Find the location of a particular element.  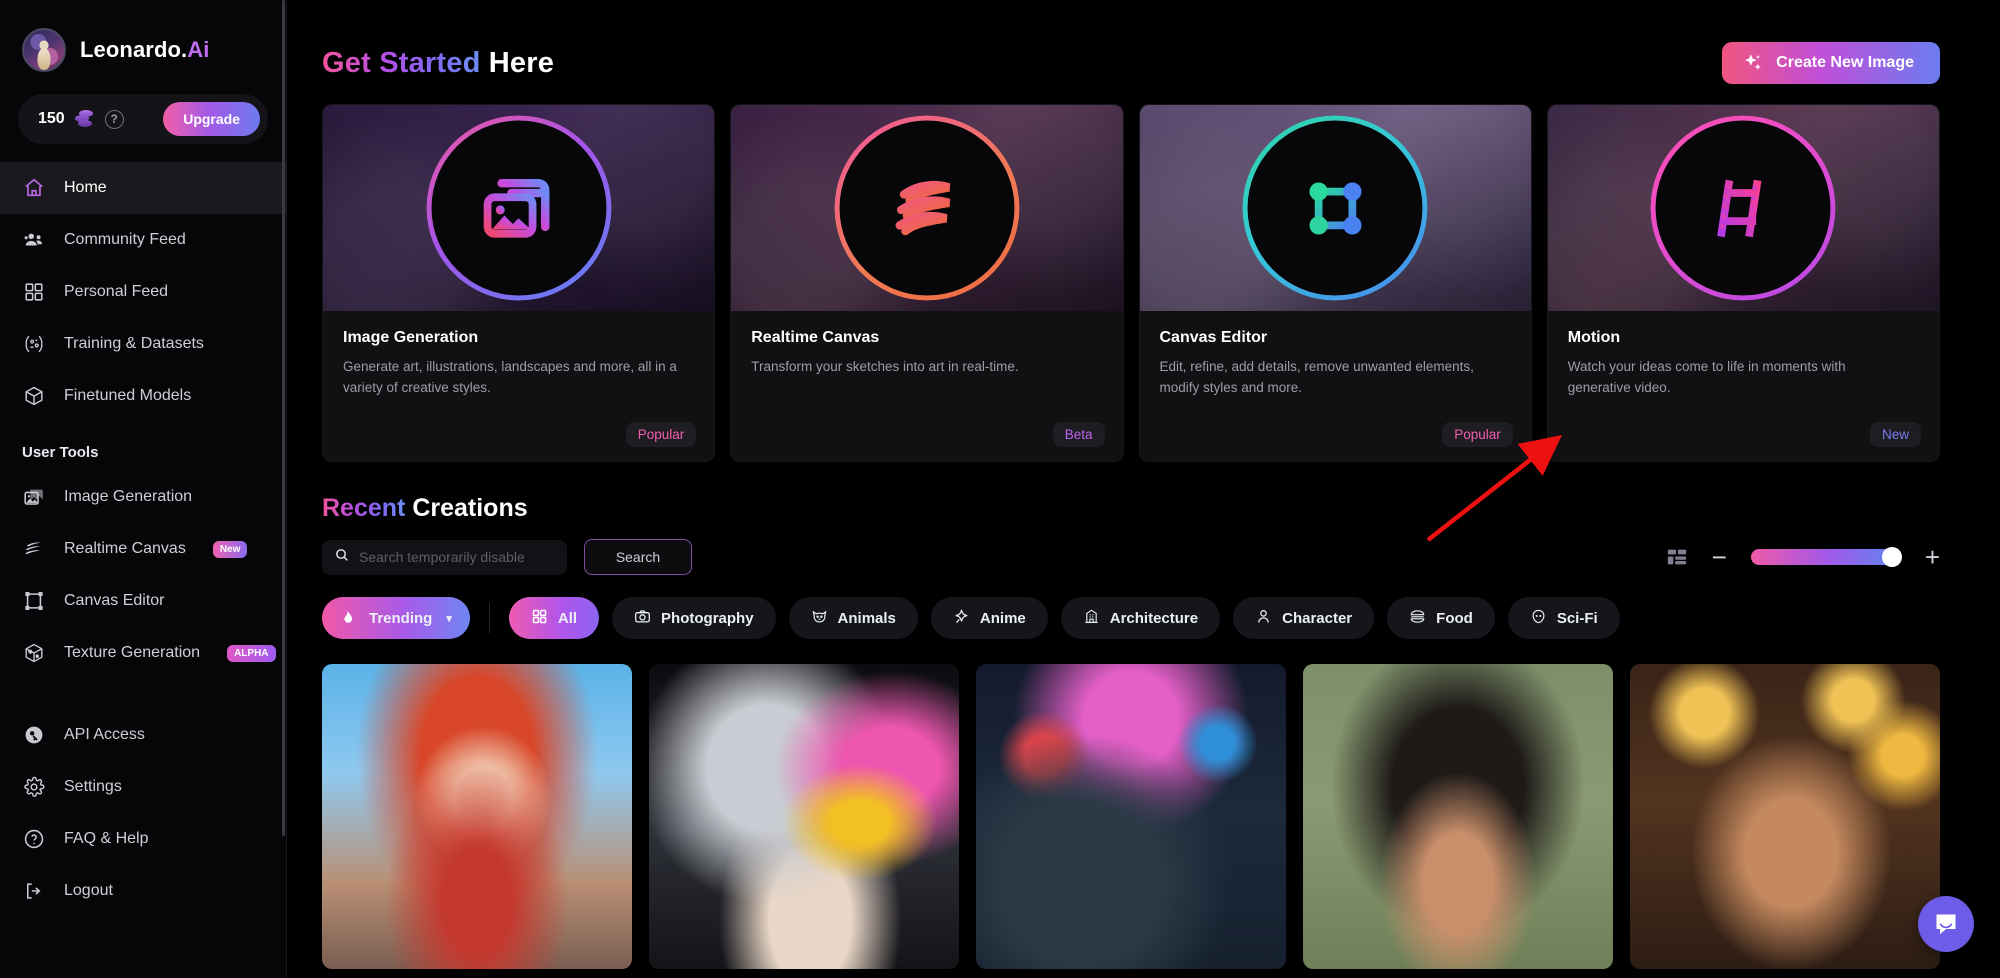

sort-trending-dropdown: Trending ▾ is located at coordinates (396, 618).